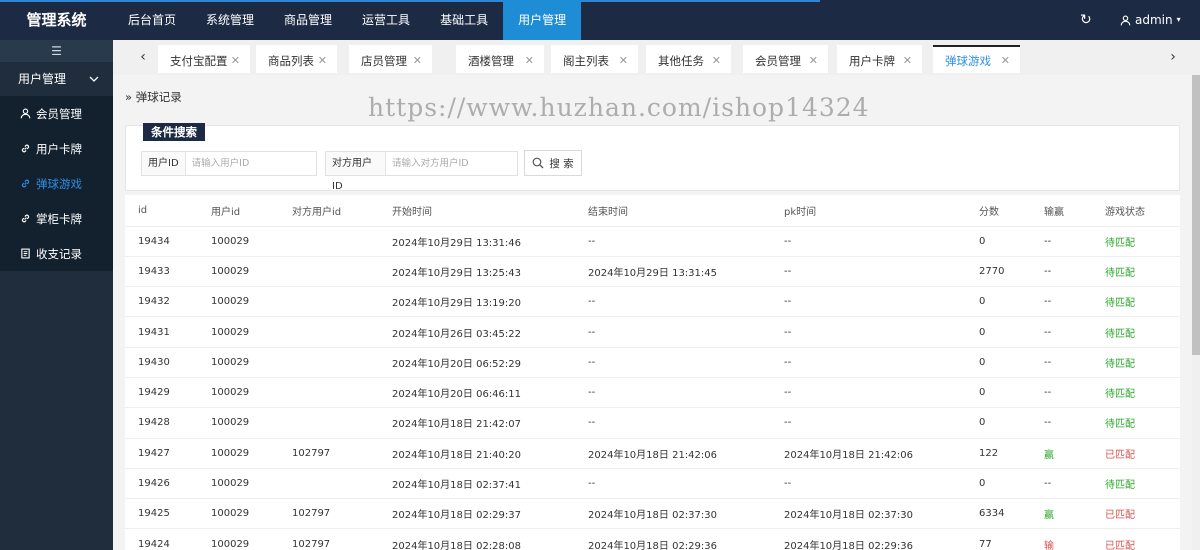 This screenshot has height=550, width=1200. Describe the element at coordinates (1061, 514) in the screenshot. I see `cell-result: 赢` at that location.